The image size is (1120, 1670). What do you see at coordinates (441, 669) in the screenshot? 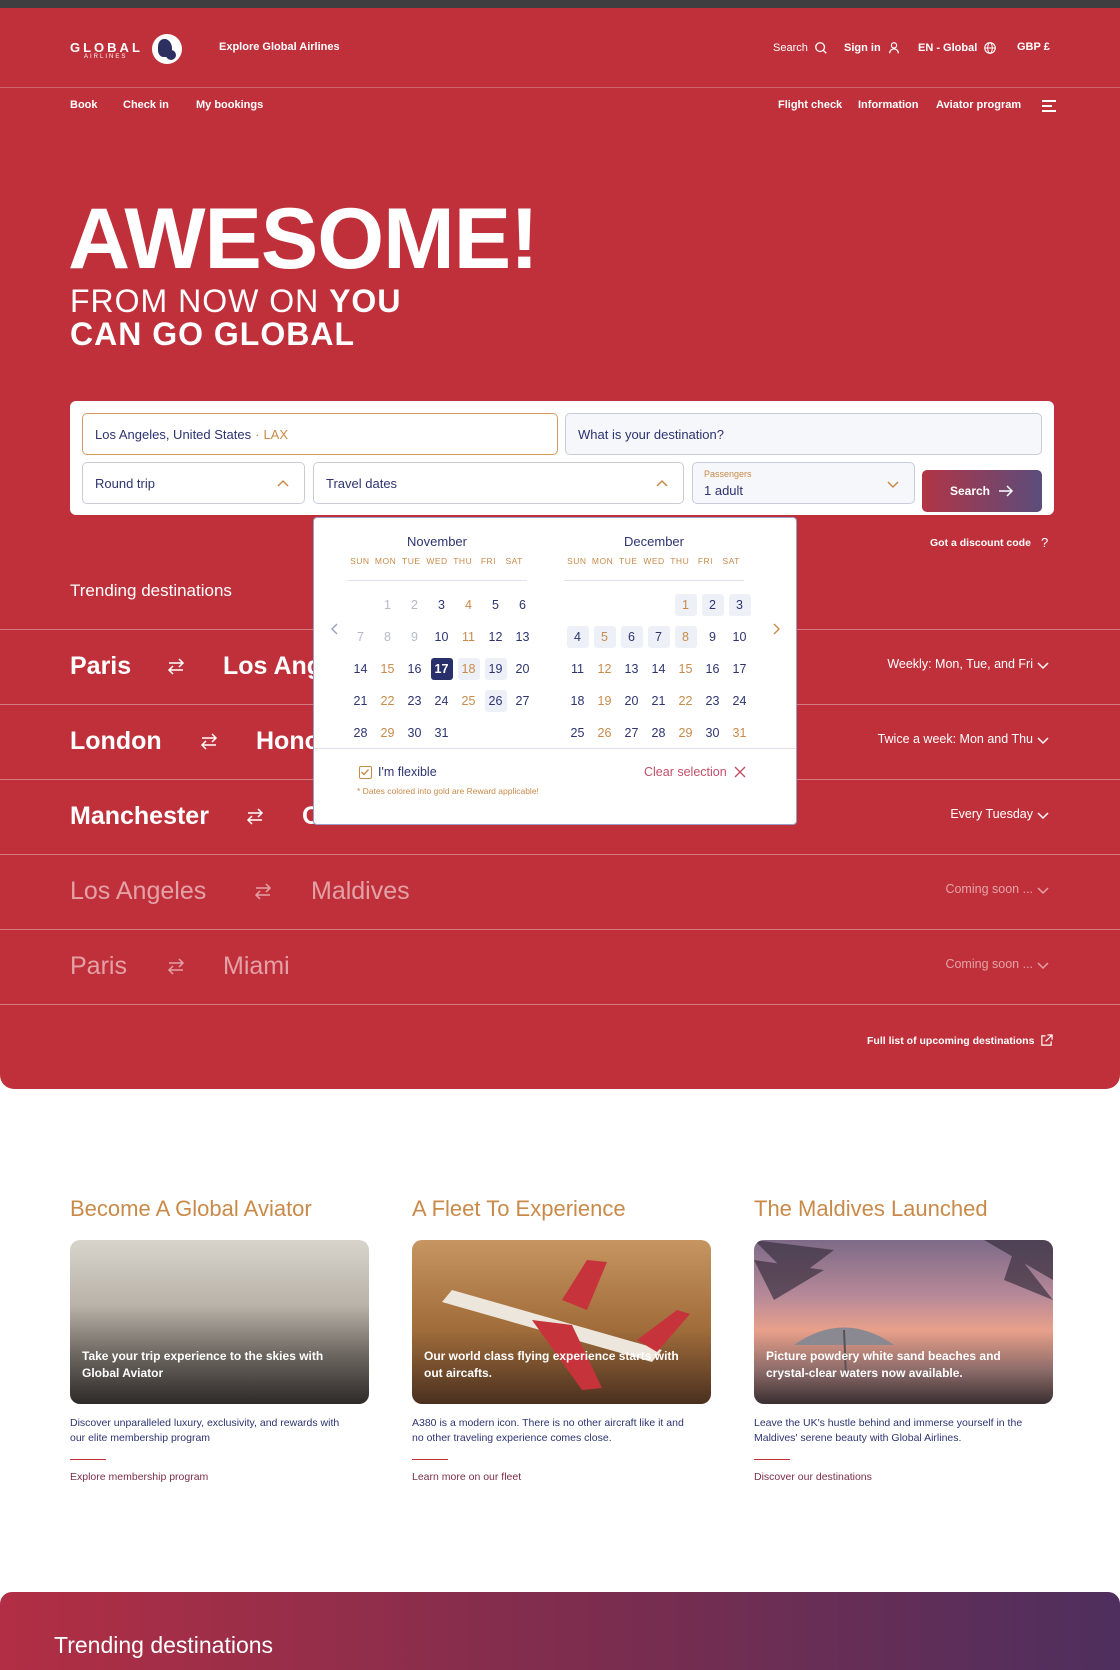
I see `day-cell-selected: 17` at bounding box center [441, 669].